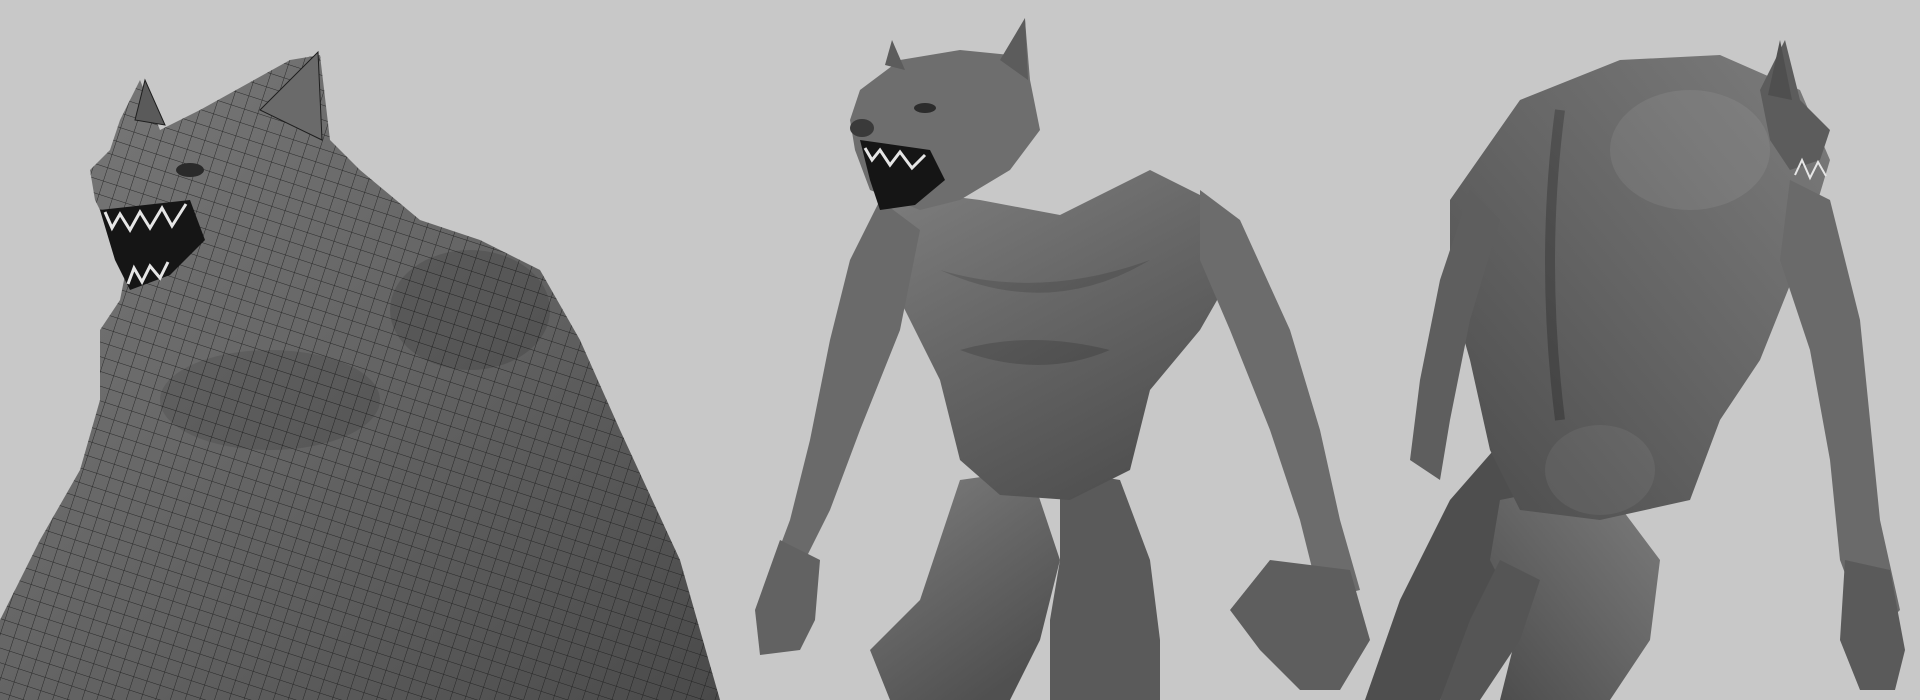  What do you see at coordinates (787, 597) in the screenshot?
I see `front-left-hand` at bounding box center [787, 597].